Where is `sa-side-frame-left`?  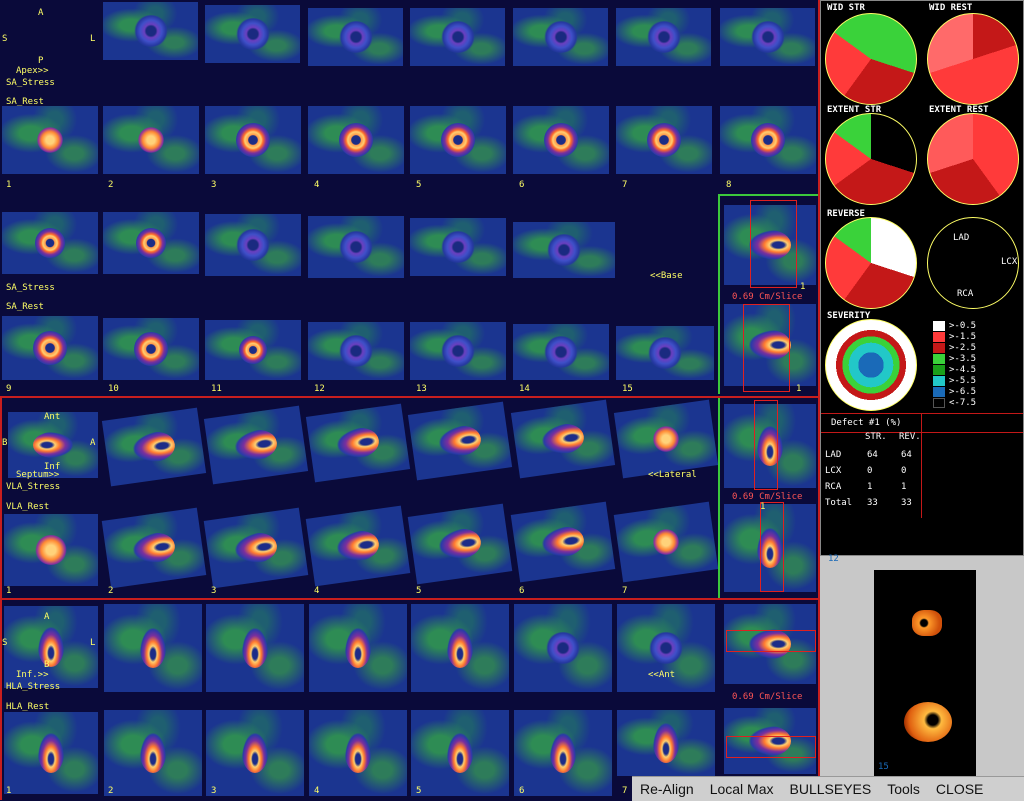
sa-side-frame-left is located at coordinates (719, 294).